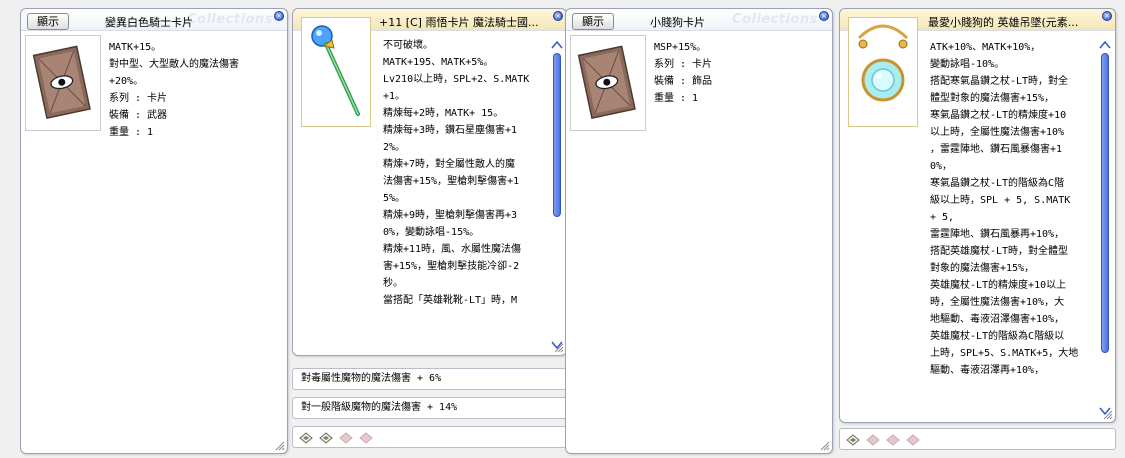 This screenshot has width=1125, height=458. I want to click on random-option-text: 對毒屬性魔物的魔法傷害 + 6%, so click(371, 378).